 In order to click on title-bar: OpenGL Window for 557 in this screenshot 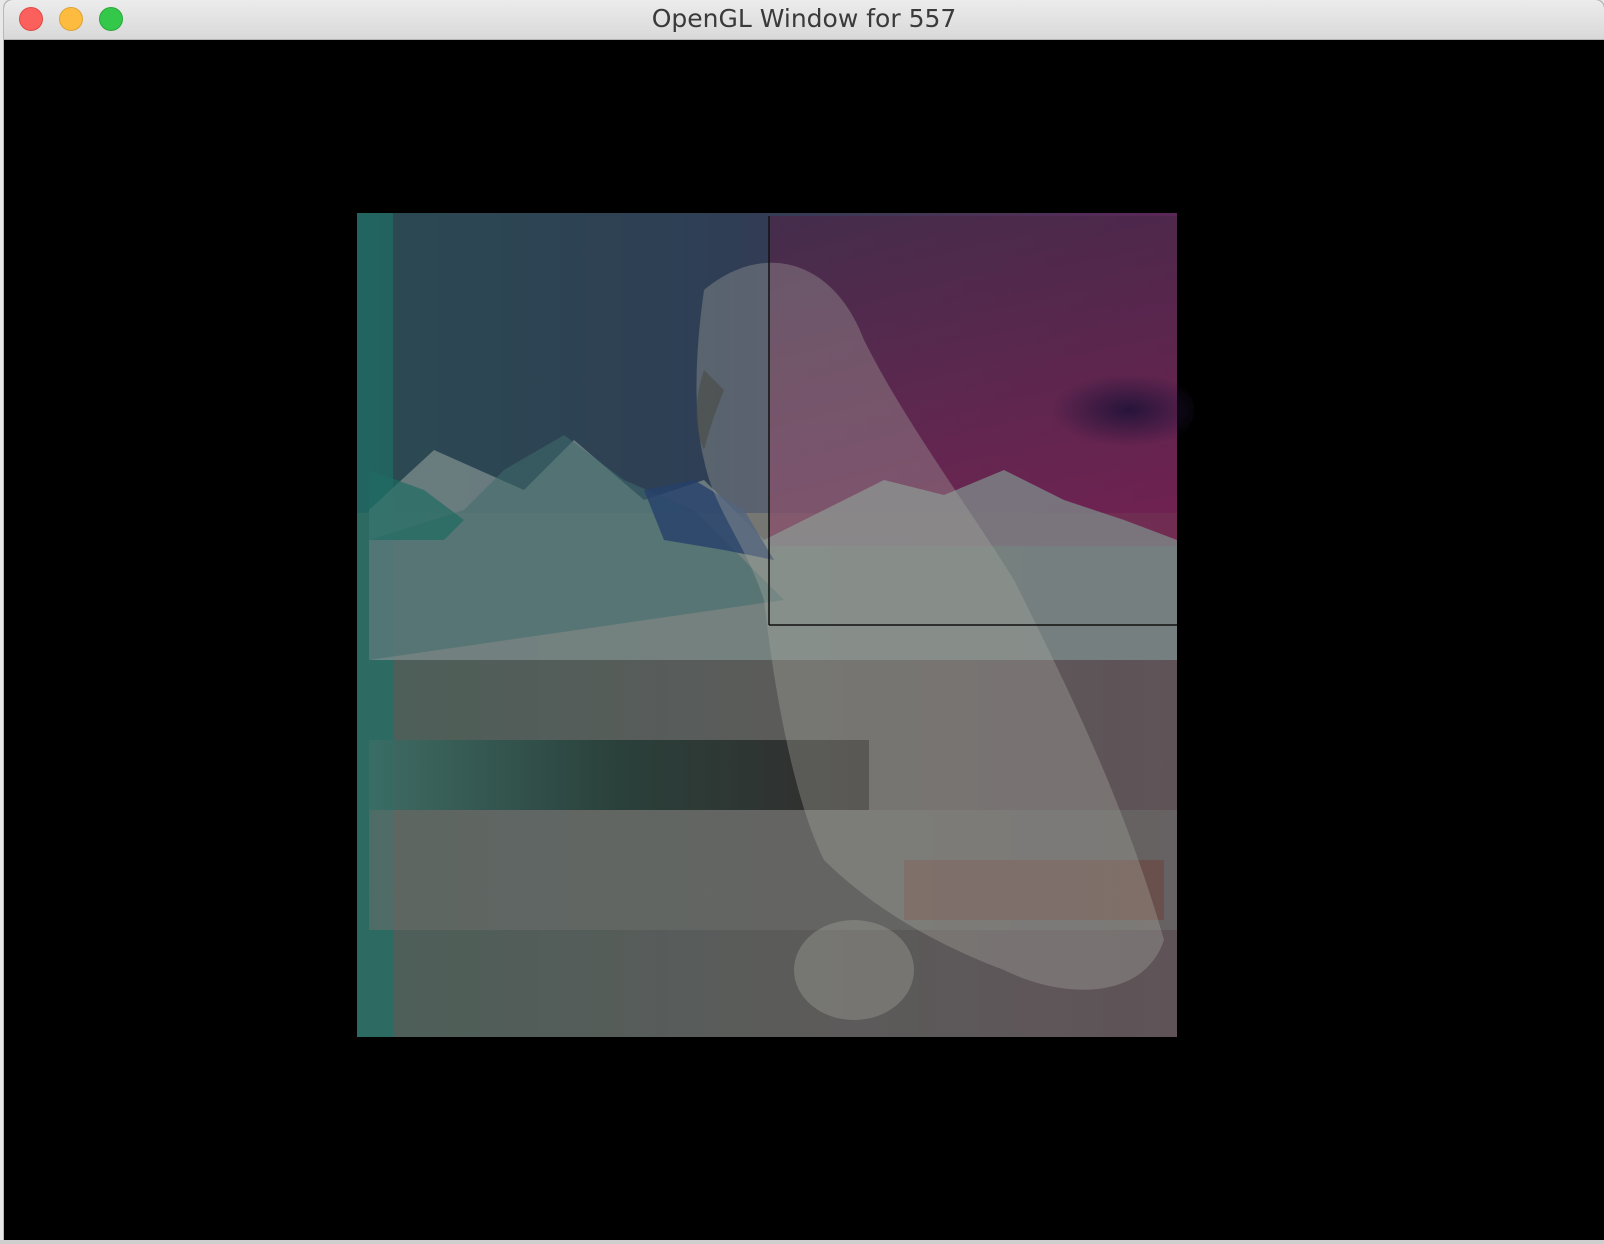, I will do `click(804, 20)`.